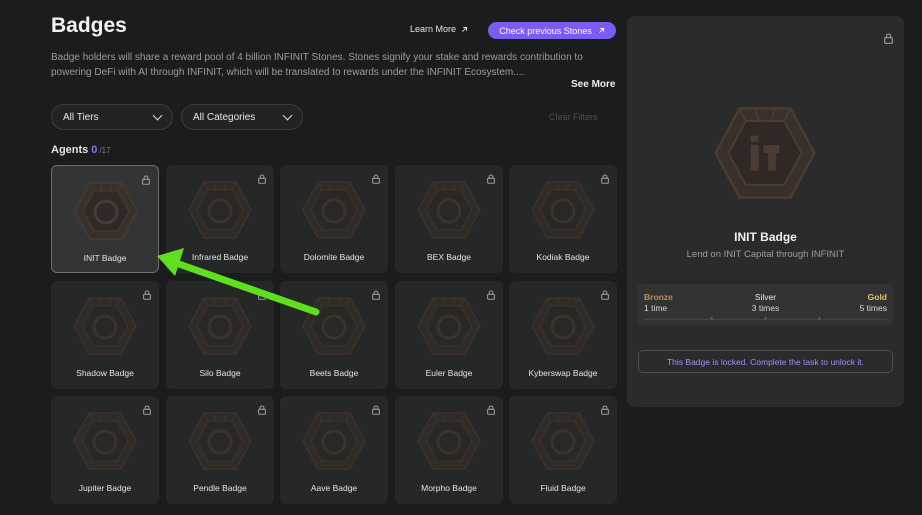 This screenshot has width=922, height=515. I want to click on badge-card: Morpho Badge, so click(449, 450).